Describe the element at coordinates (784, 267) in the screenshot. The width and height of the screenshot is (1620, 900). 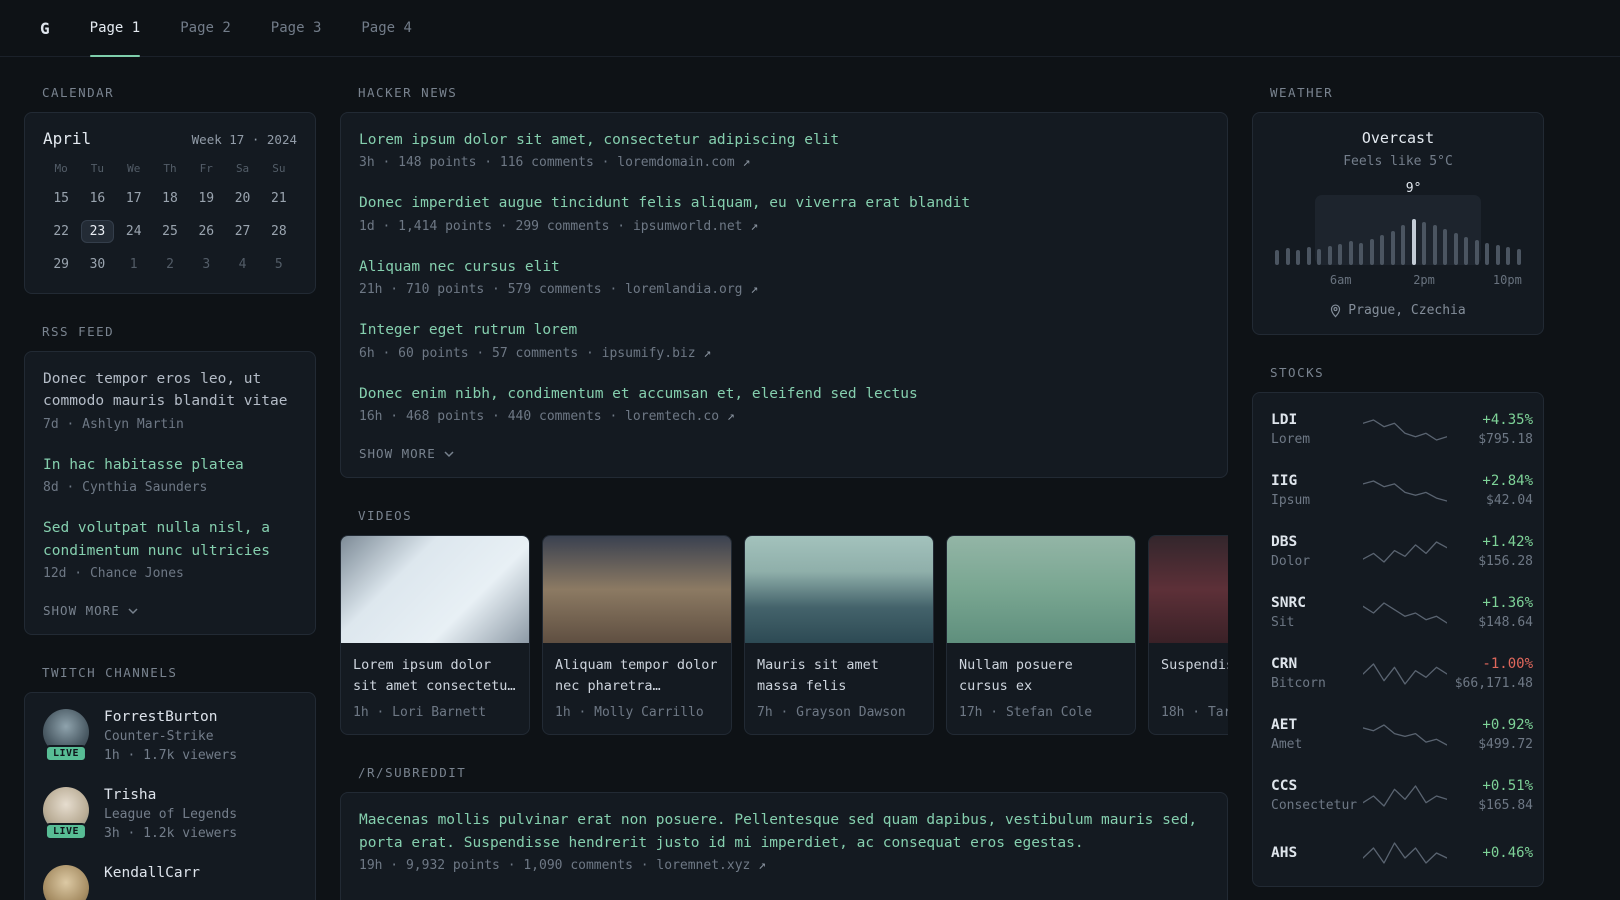
I see `hackernews-title: Aliquam nec cursus elit` at that location.